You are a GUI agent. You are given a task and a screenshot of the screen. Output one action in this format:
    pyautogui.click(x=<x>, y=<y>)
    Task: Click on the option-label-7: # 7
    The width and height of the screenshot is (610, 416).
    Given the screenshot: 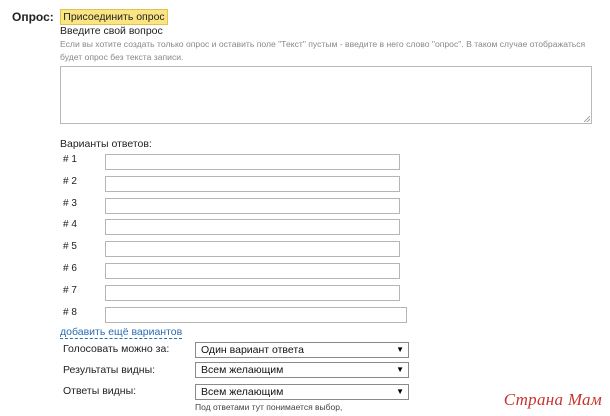 What is the action you would take?
    pyautogui.click(x=70, y=290)
    